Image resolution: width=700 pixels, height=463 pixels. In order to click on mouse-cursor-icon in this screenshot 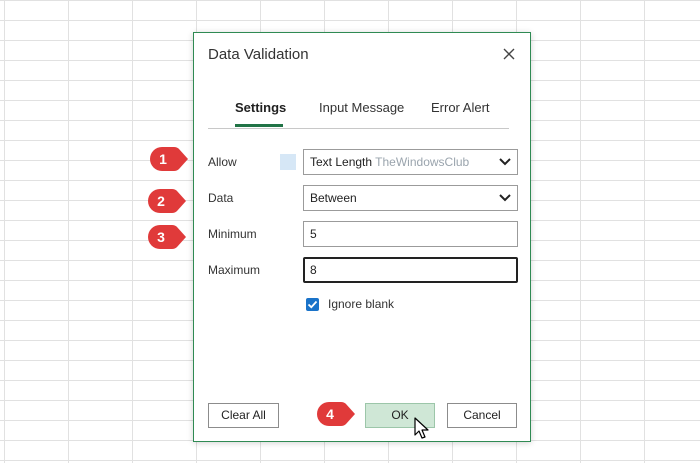, I will do `click(421, 428)`.